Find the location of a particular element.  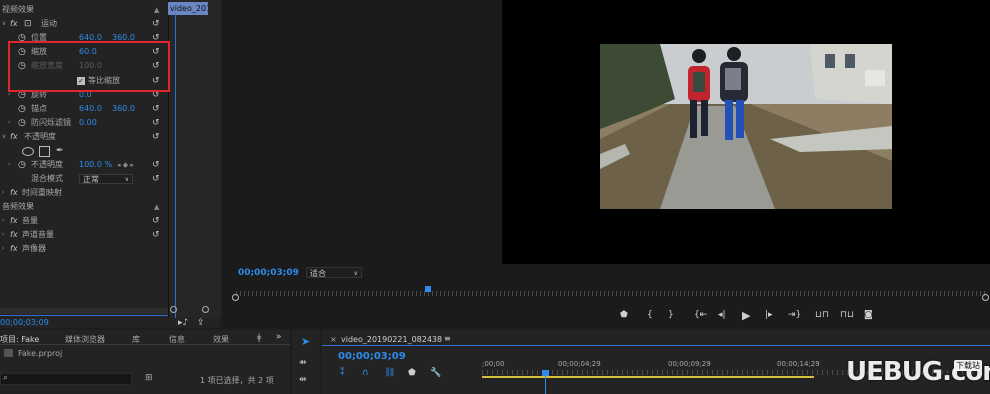

mark-in-icon: { is located at coordinates (650, 315).